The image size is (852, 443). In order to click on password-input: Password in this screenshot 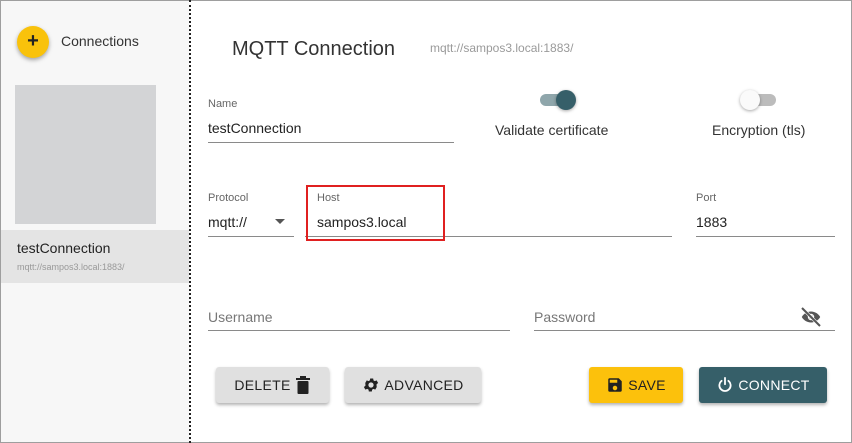, I will do `click(564, 317)`.